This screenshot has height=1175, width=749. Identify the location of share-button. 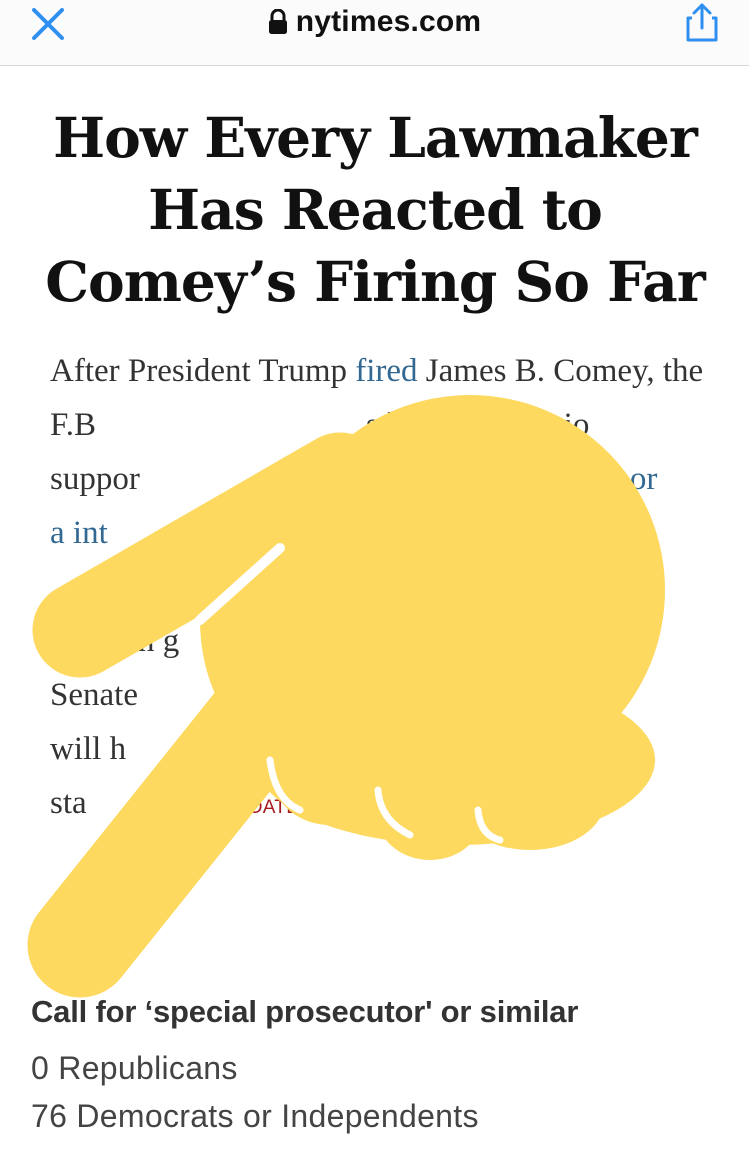
(702, 22).